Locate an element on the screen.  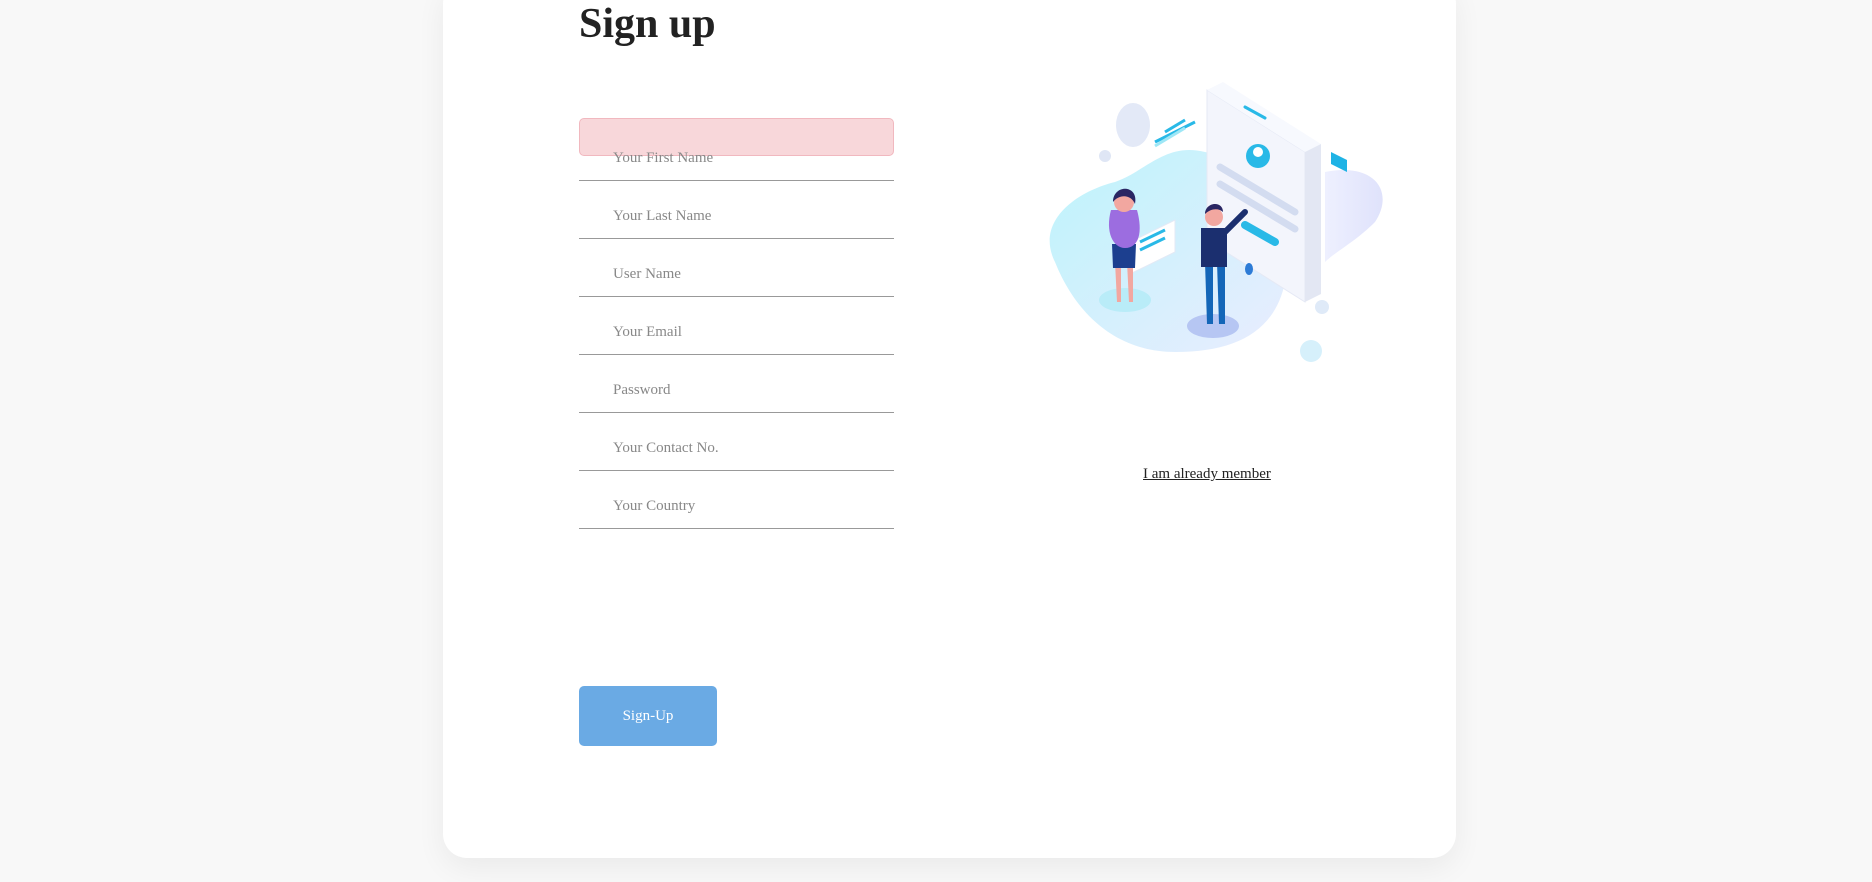
page-title: Sign up is located at coordinates (647, 24).